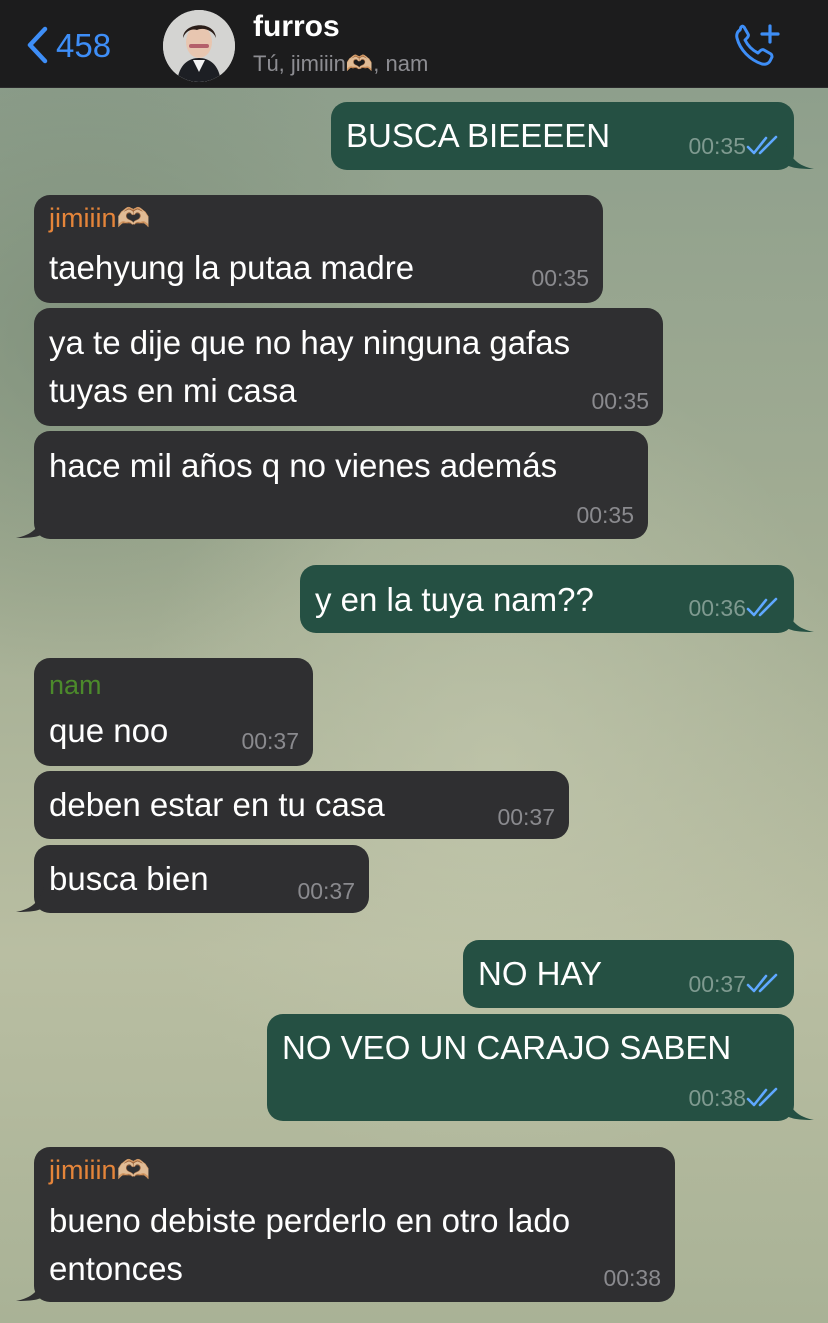  Describe the element at coordinates (217, 804) in the screenshot. I see `message-text: deben estar en tu casa` at that location.